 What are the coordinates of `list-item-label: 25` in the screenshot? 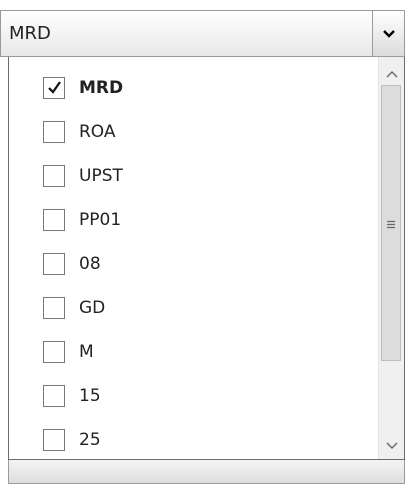 It's located at (90, 440).